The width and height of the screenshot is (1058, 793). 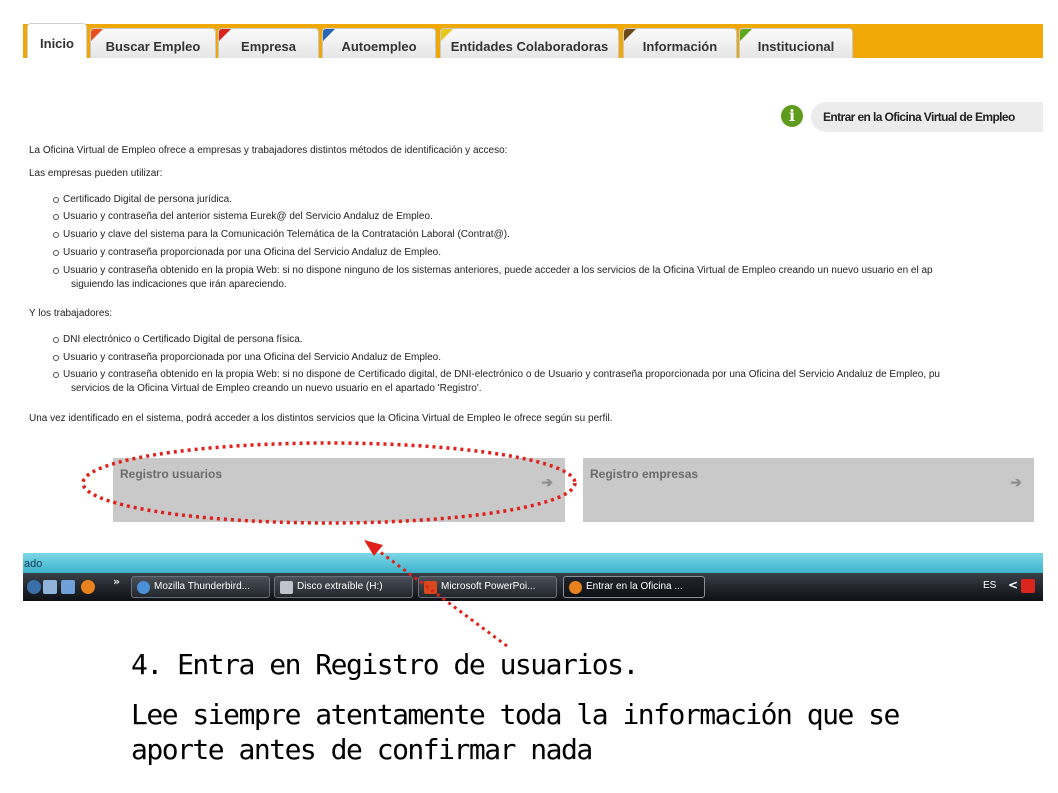 I want to click on tab-informacion: Información, so click(x=680, y=43).